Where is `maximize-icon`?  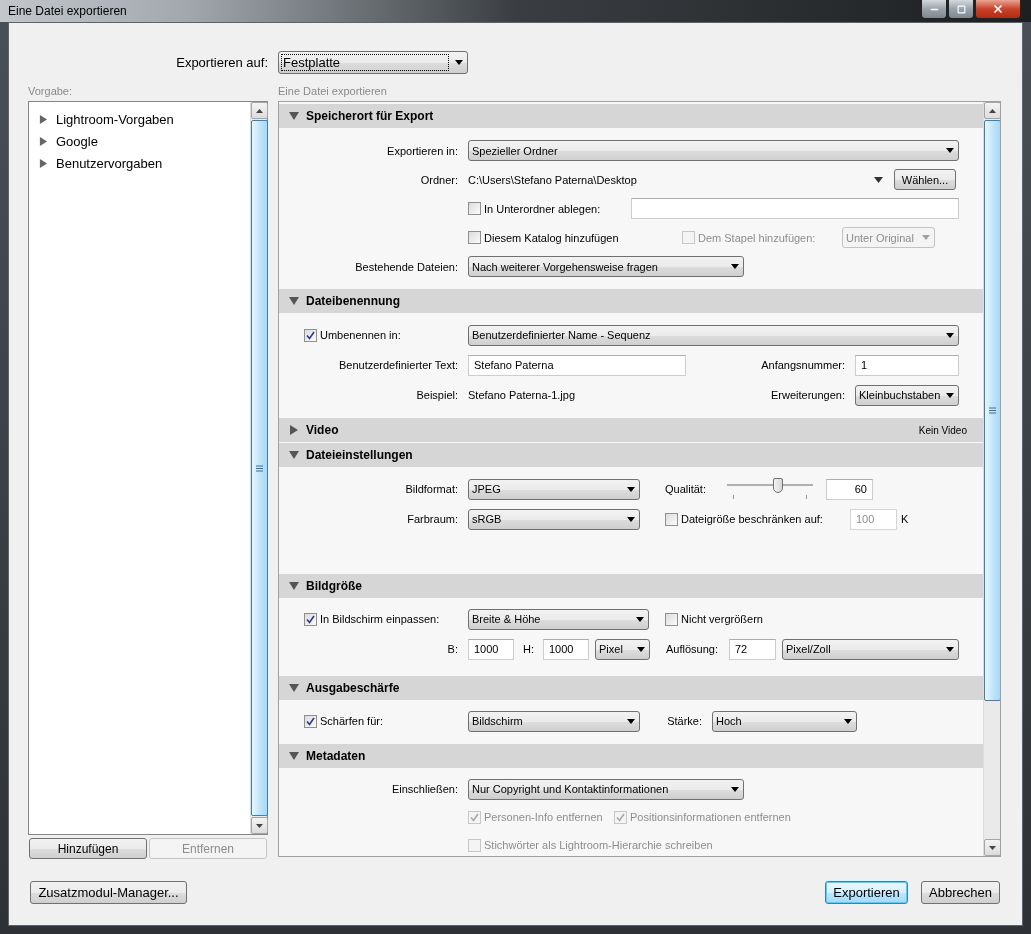
maximize-icon is located at coordinates (961, 9).